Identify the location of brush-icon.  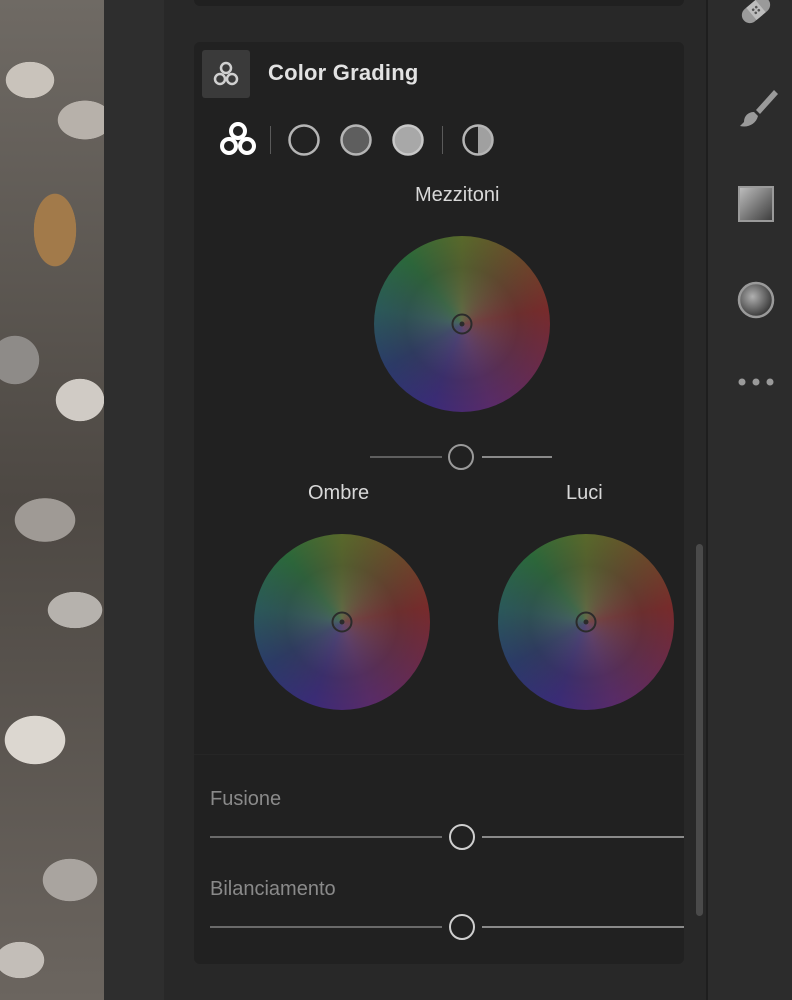
(759, 108).